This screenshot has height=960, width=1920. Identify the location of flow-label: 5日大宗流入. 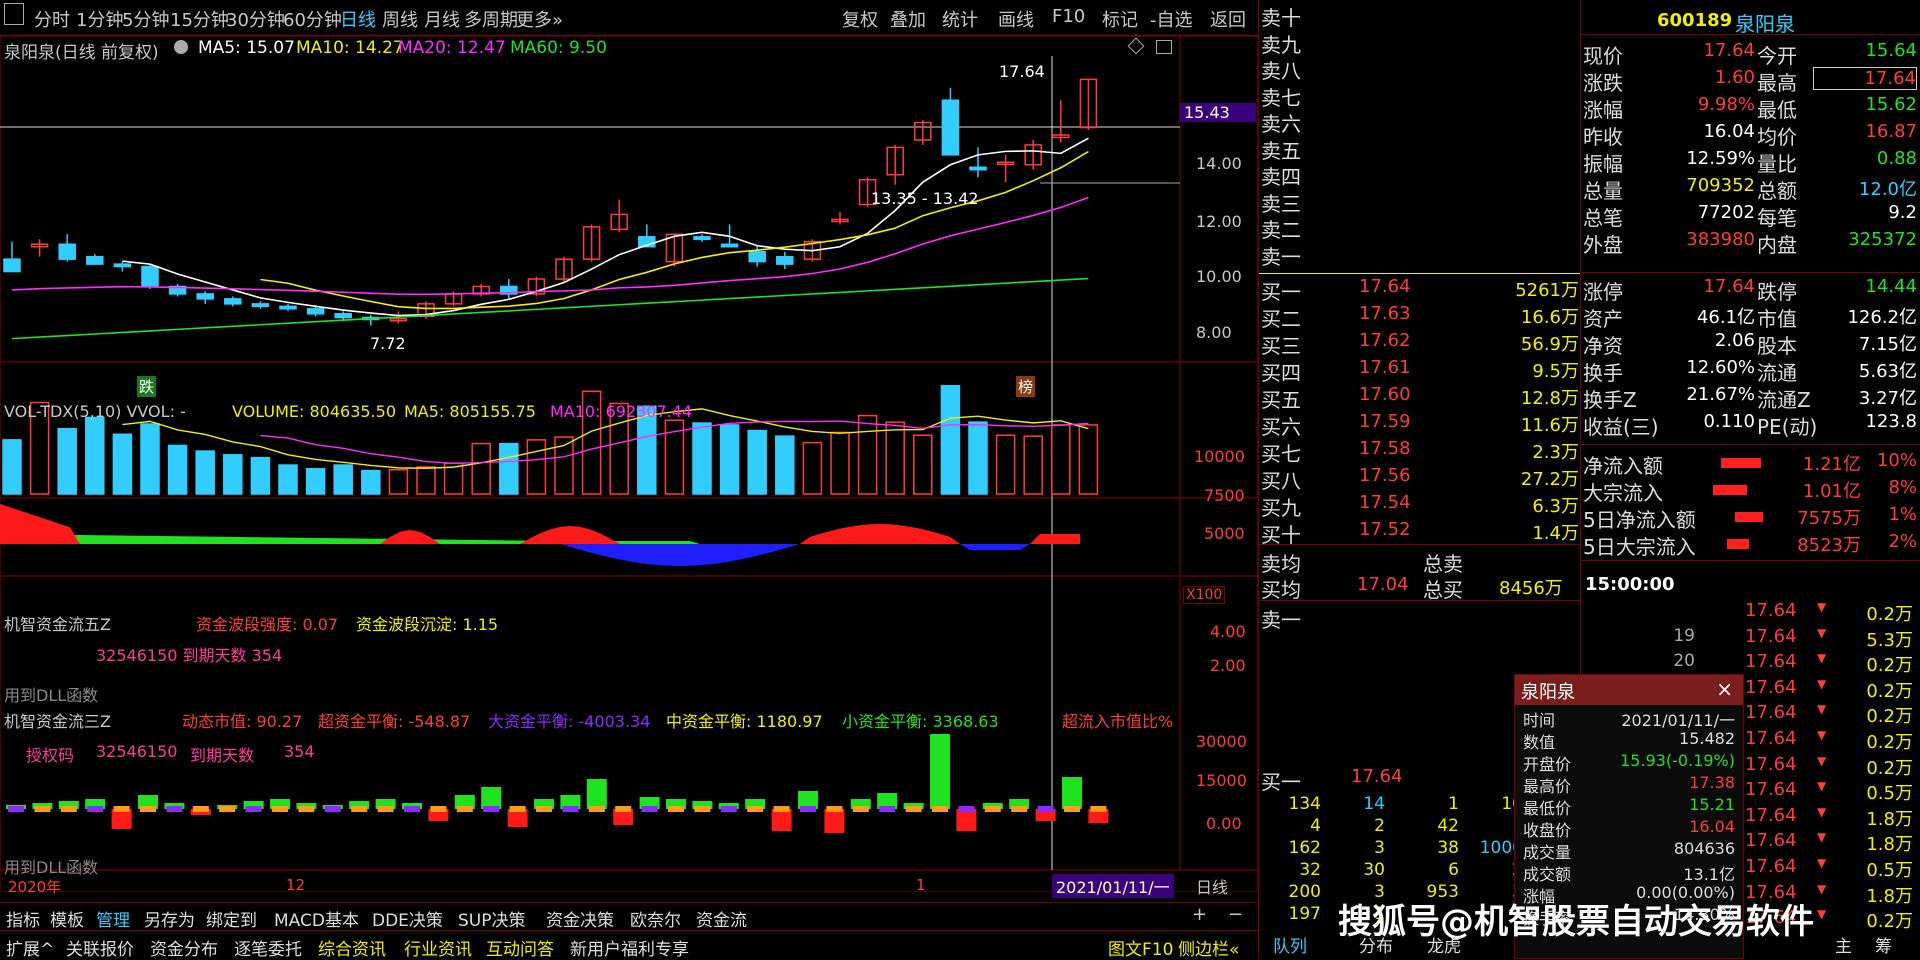
(1639, 547).